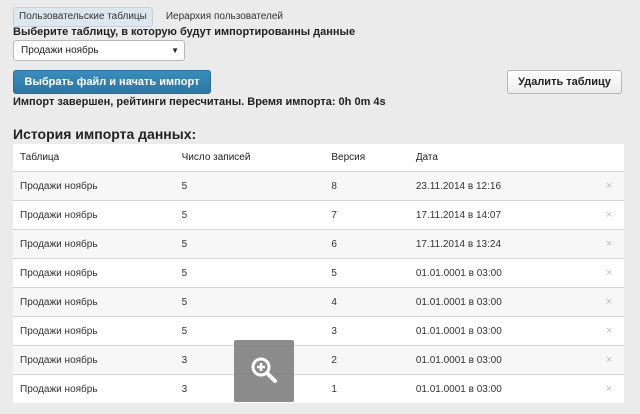  What do you see at coordinates (318, 158) in the screenshot?
I see `table-header-row: Таблица Число записей Версия Дата` at bounding box center [318, 158].